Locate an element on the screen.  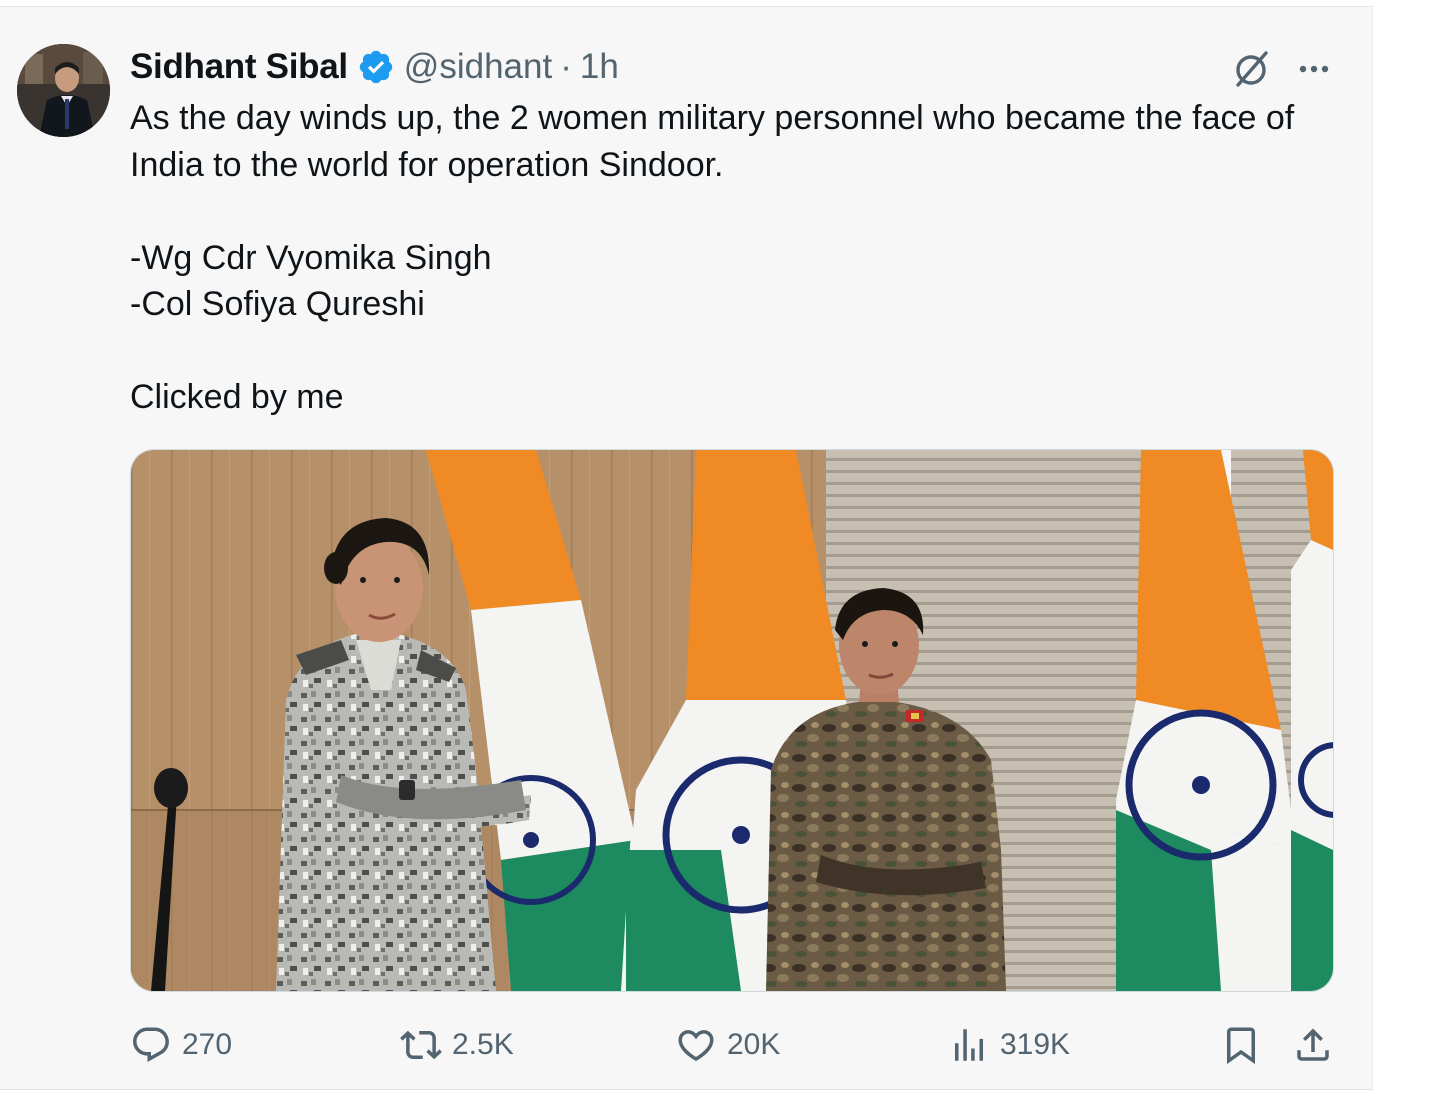
author-avatar is located at coordinates (63, 90).